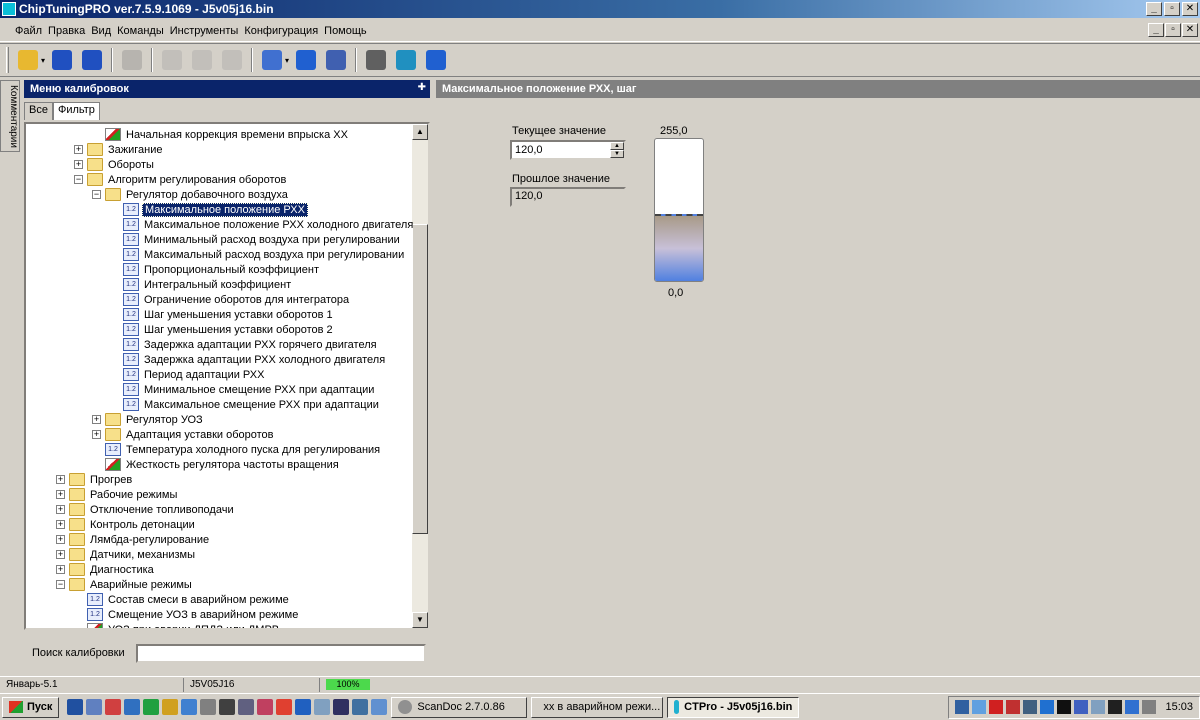 This screenshot has height=720, width=1200. Describe the element at coordinates (733, 707) in the screenshot. I see `taskbar-task: CTPro - J5v05j16.bin` at that location.